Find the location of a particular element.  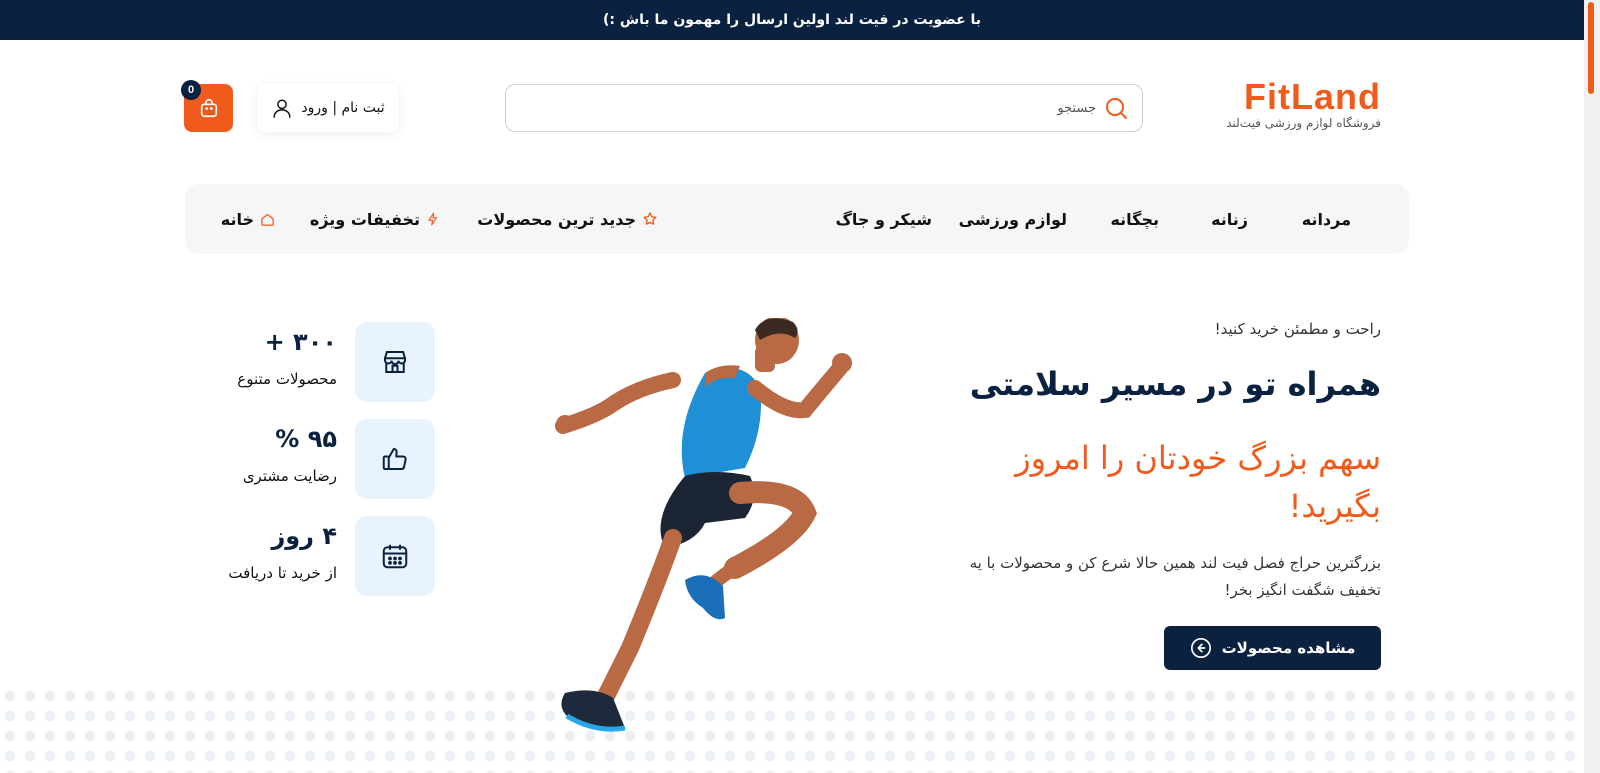

hero-highlight: سهم بزرگ خودتان را امروز بگیرید! is located at coordinates (1198, 482).